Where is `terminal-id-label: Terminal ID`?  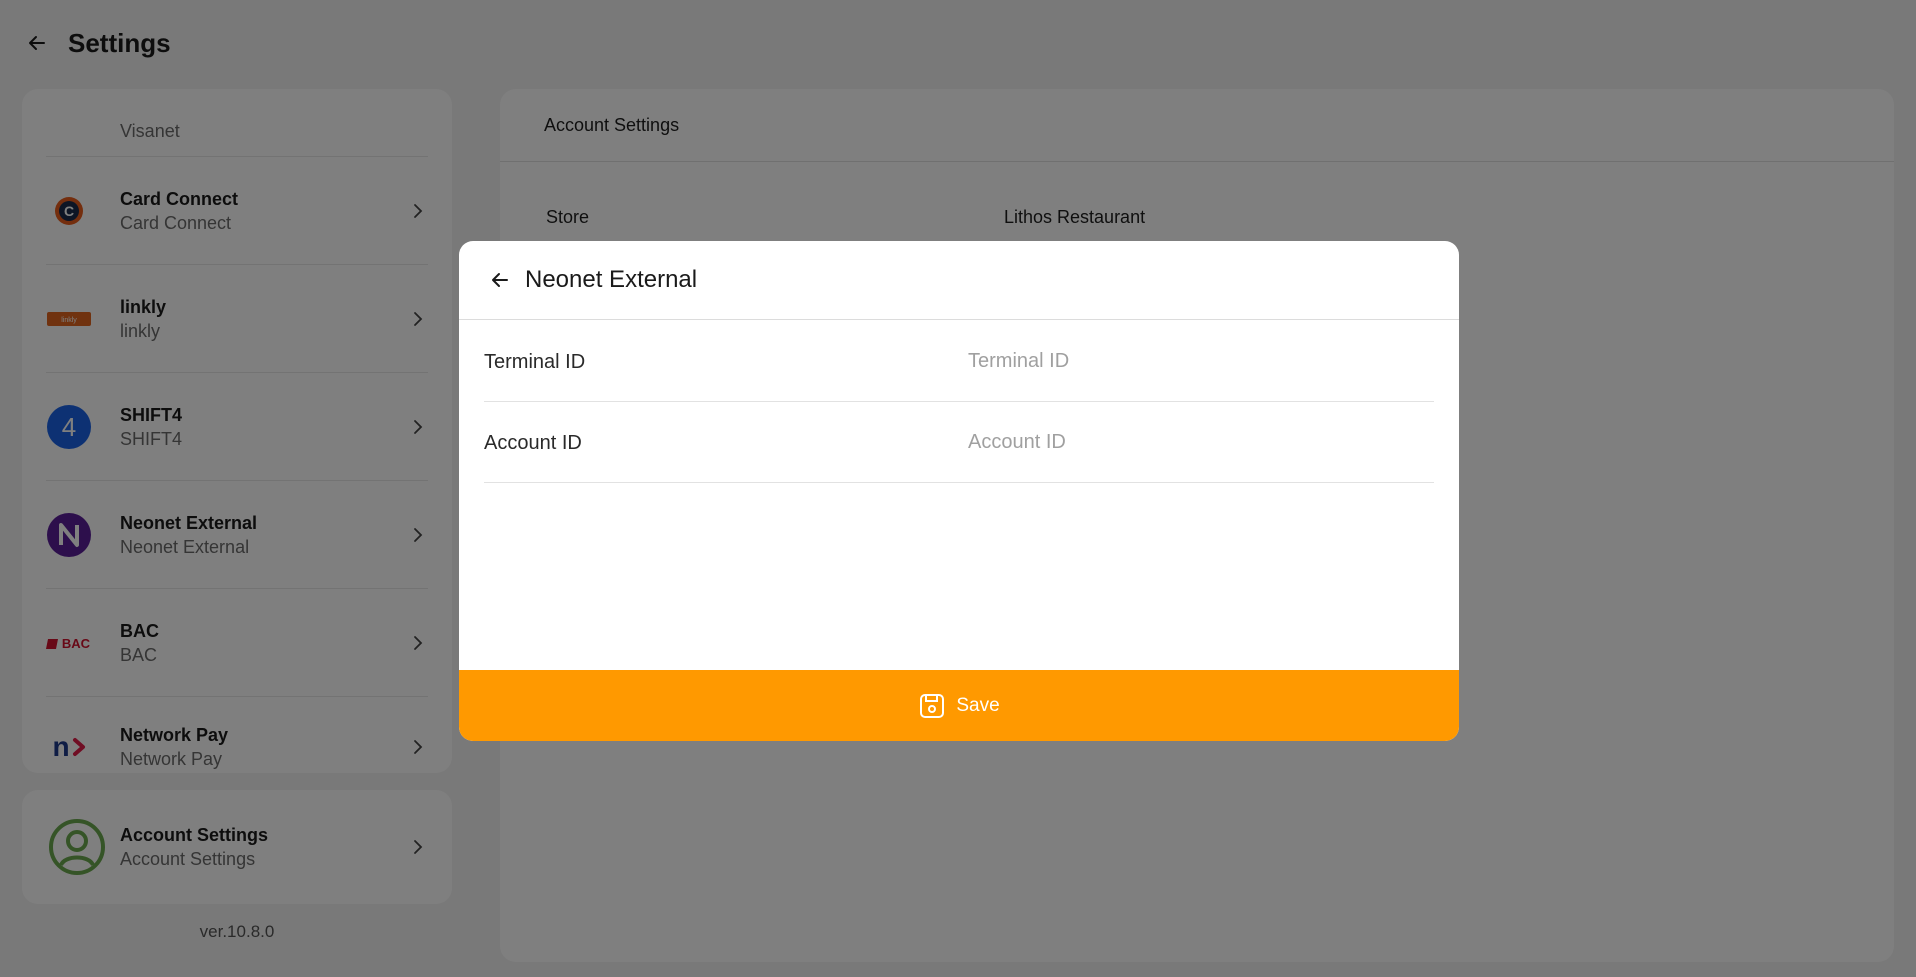
terminal-id-label: Terminal ID is located at coordinates (535, 361).